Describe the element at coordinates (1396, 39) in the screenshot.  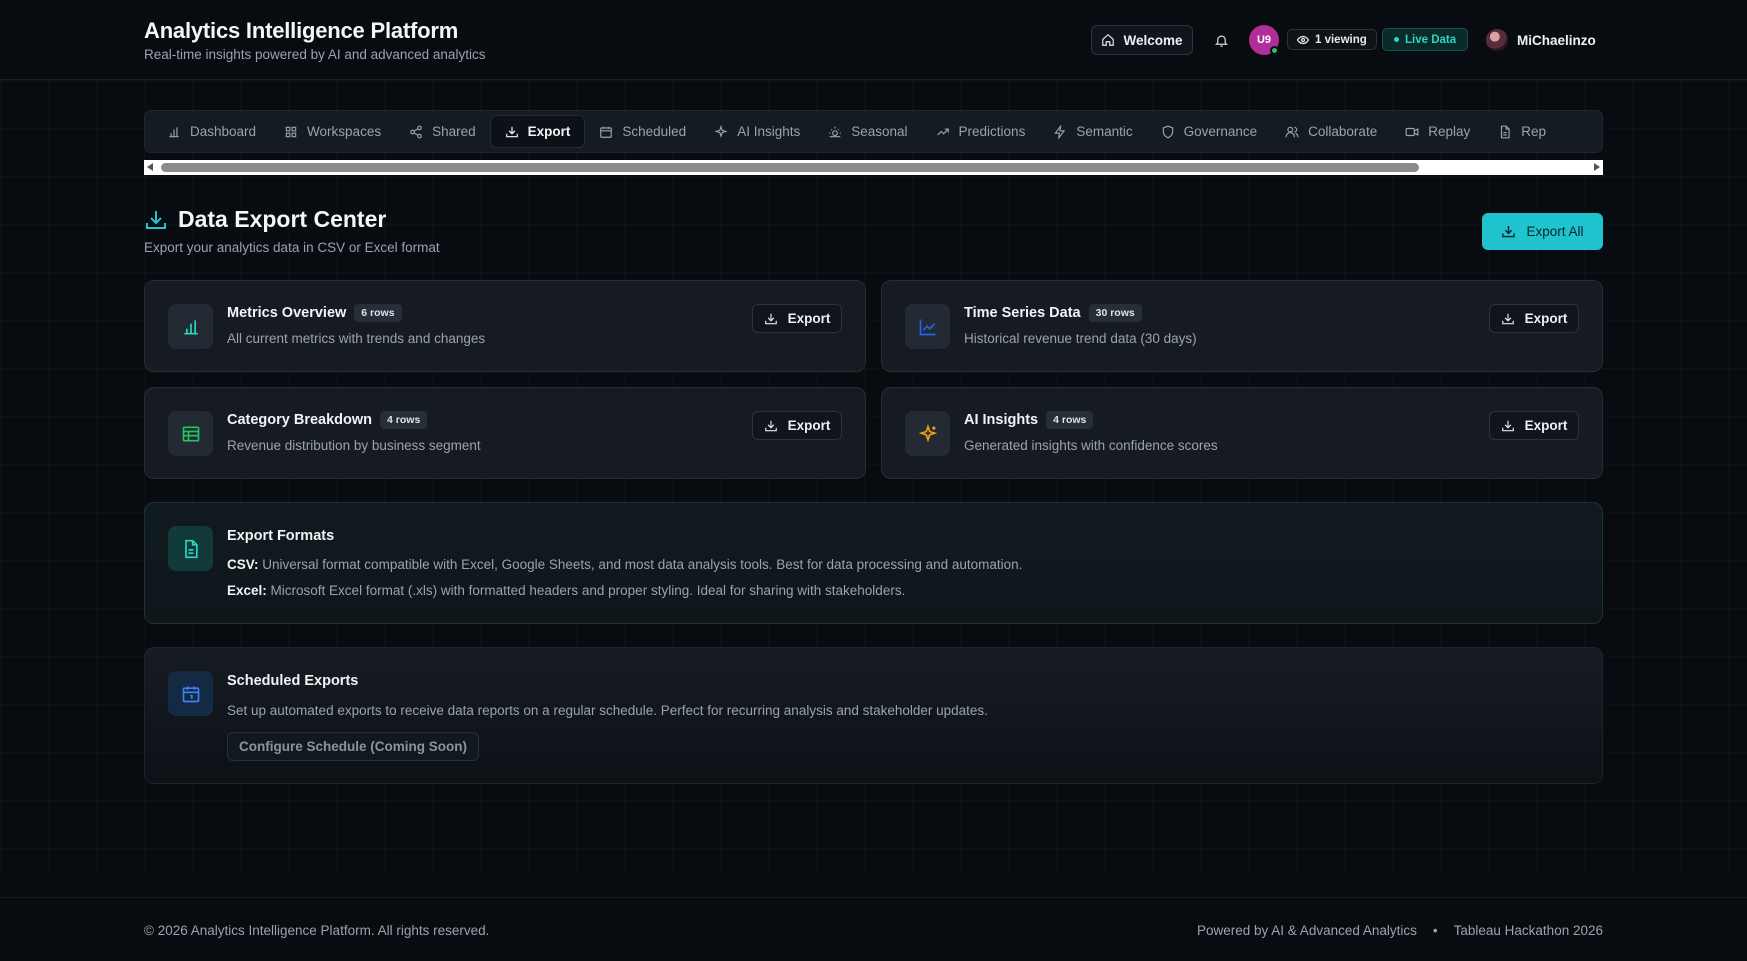
I see `live-dot-icon` at that location.